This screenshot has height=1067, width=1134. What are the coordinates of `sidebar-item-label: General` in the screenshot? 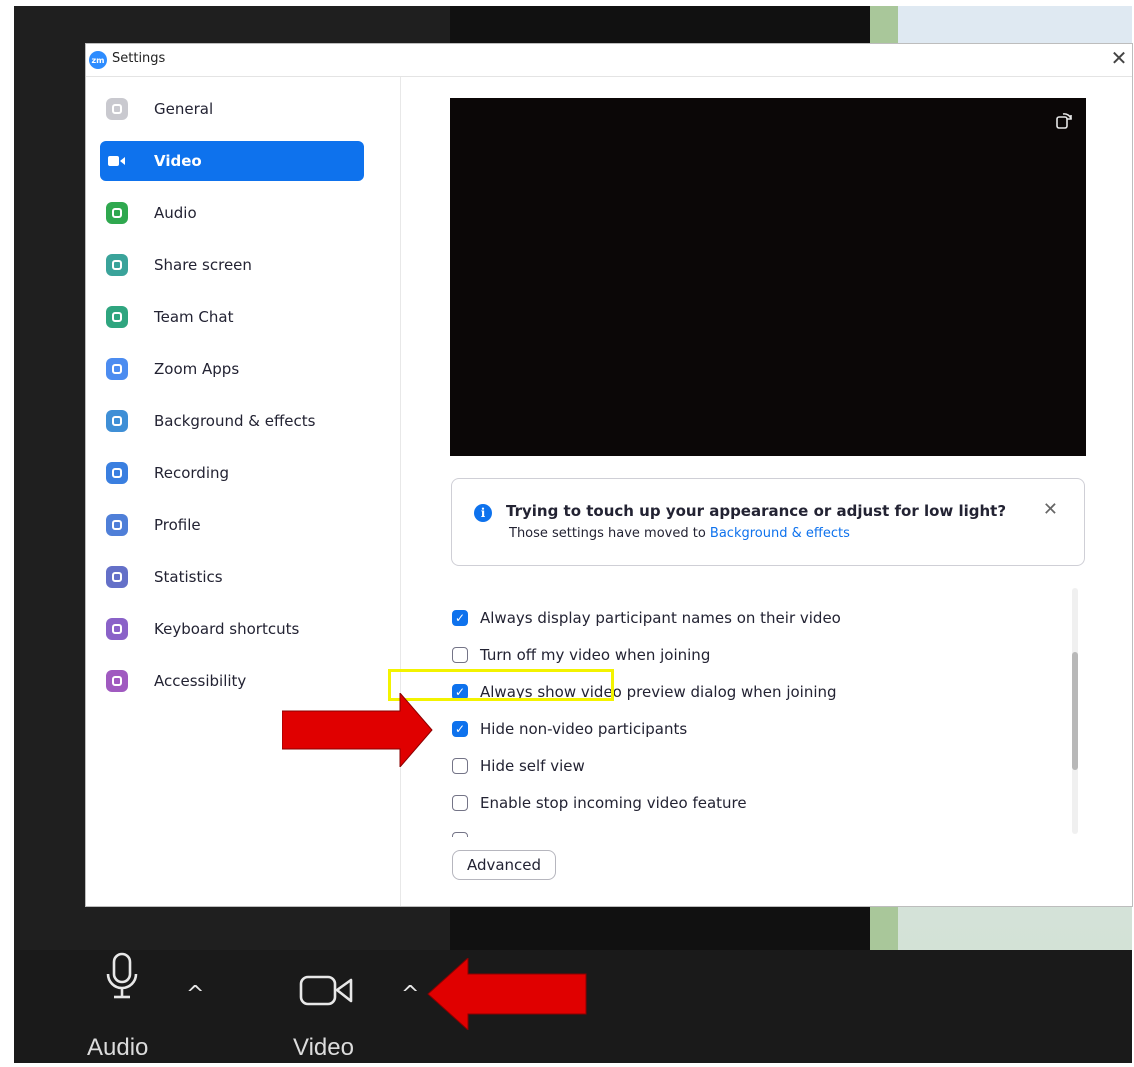 It's located at (184, 109).